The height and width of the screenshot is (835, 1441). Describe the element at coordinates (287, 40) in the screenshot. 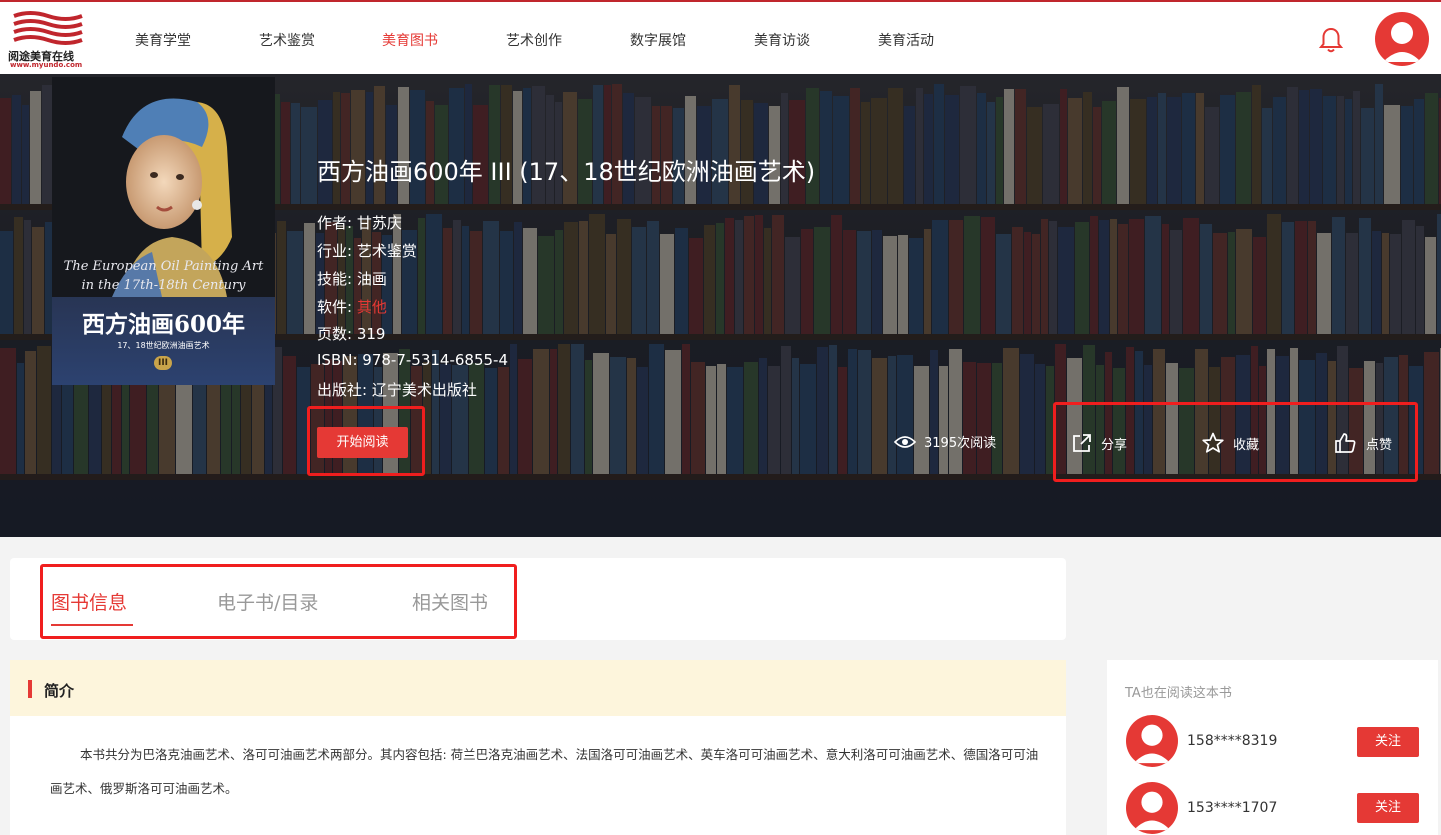

I see `nav-item-yishu-jianshang: 艺术鉴赏` at that location.